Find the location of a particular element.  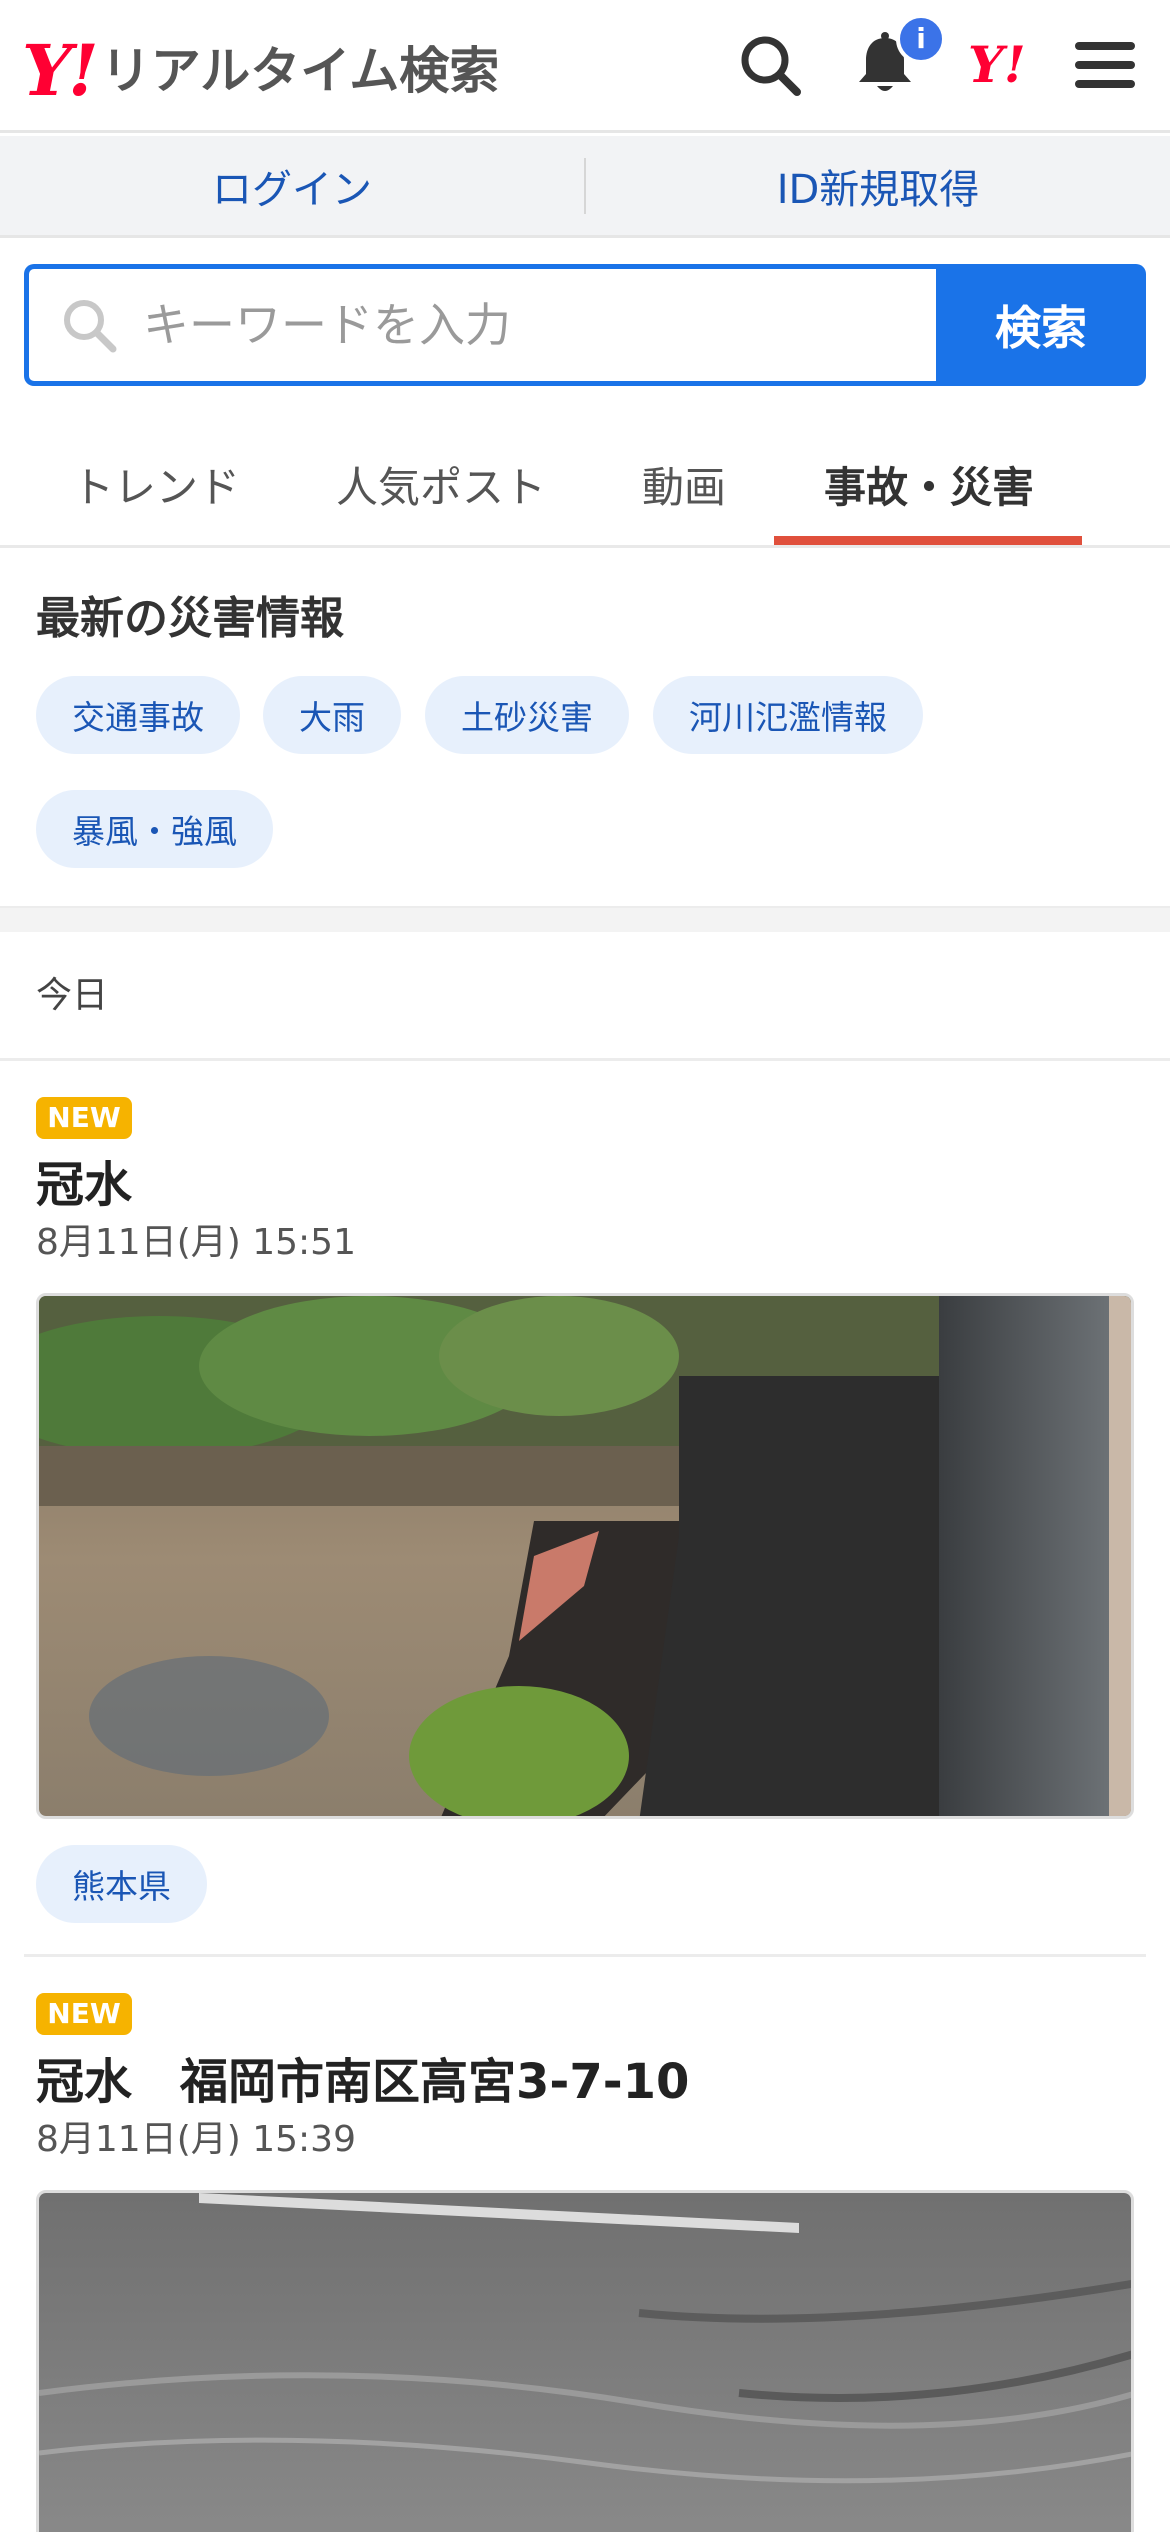

category-tabs: トレンド 人気ポスト 動画 事故・災害 is located at coordinates (585, 484).